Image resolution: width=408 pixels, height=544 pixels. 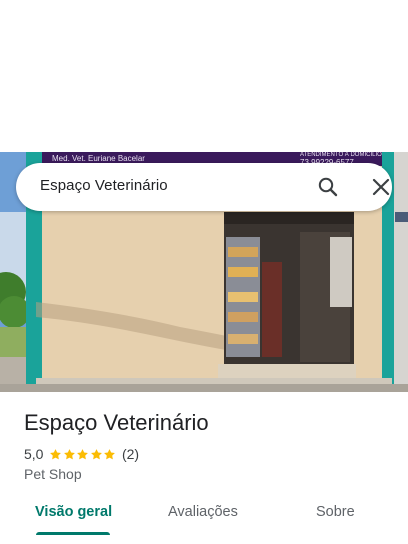 I want to click on tab-reviews: Avaliações, so click(x=203, y=512).